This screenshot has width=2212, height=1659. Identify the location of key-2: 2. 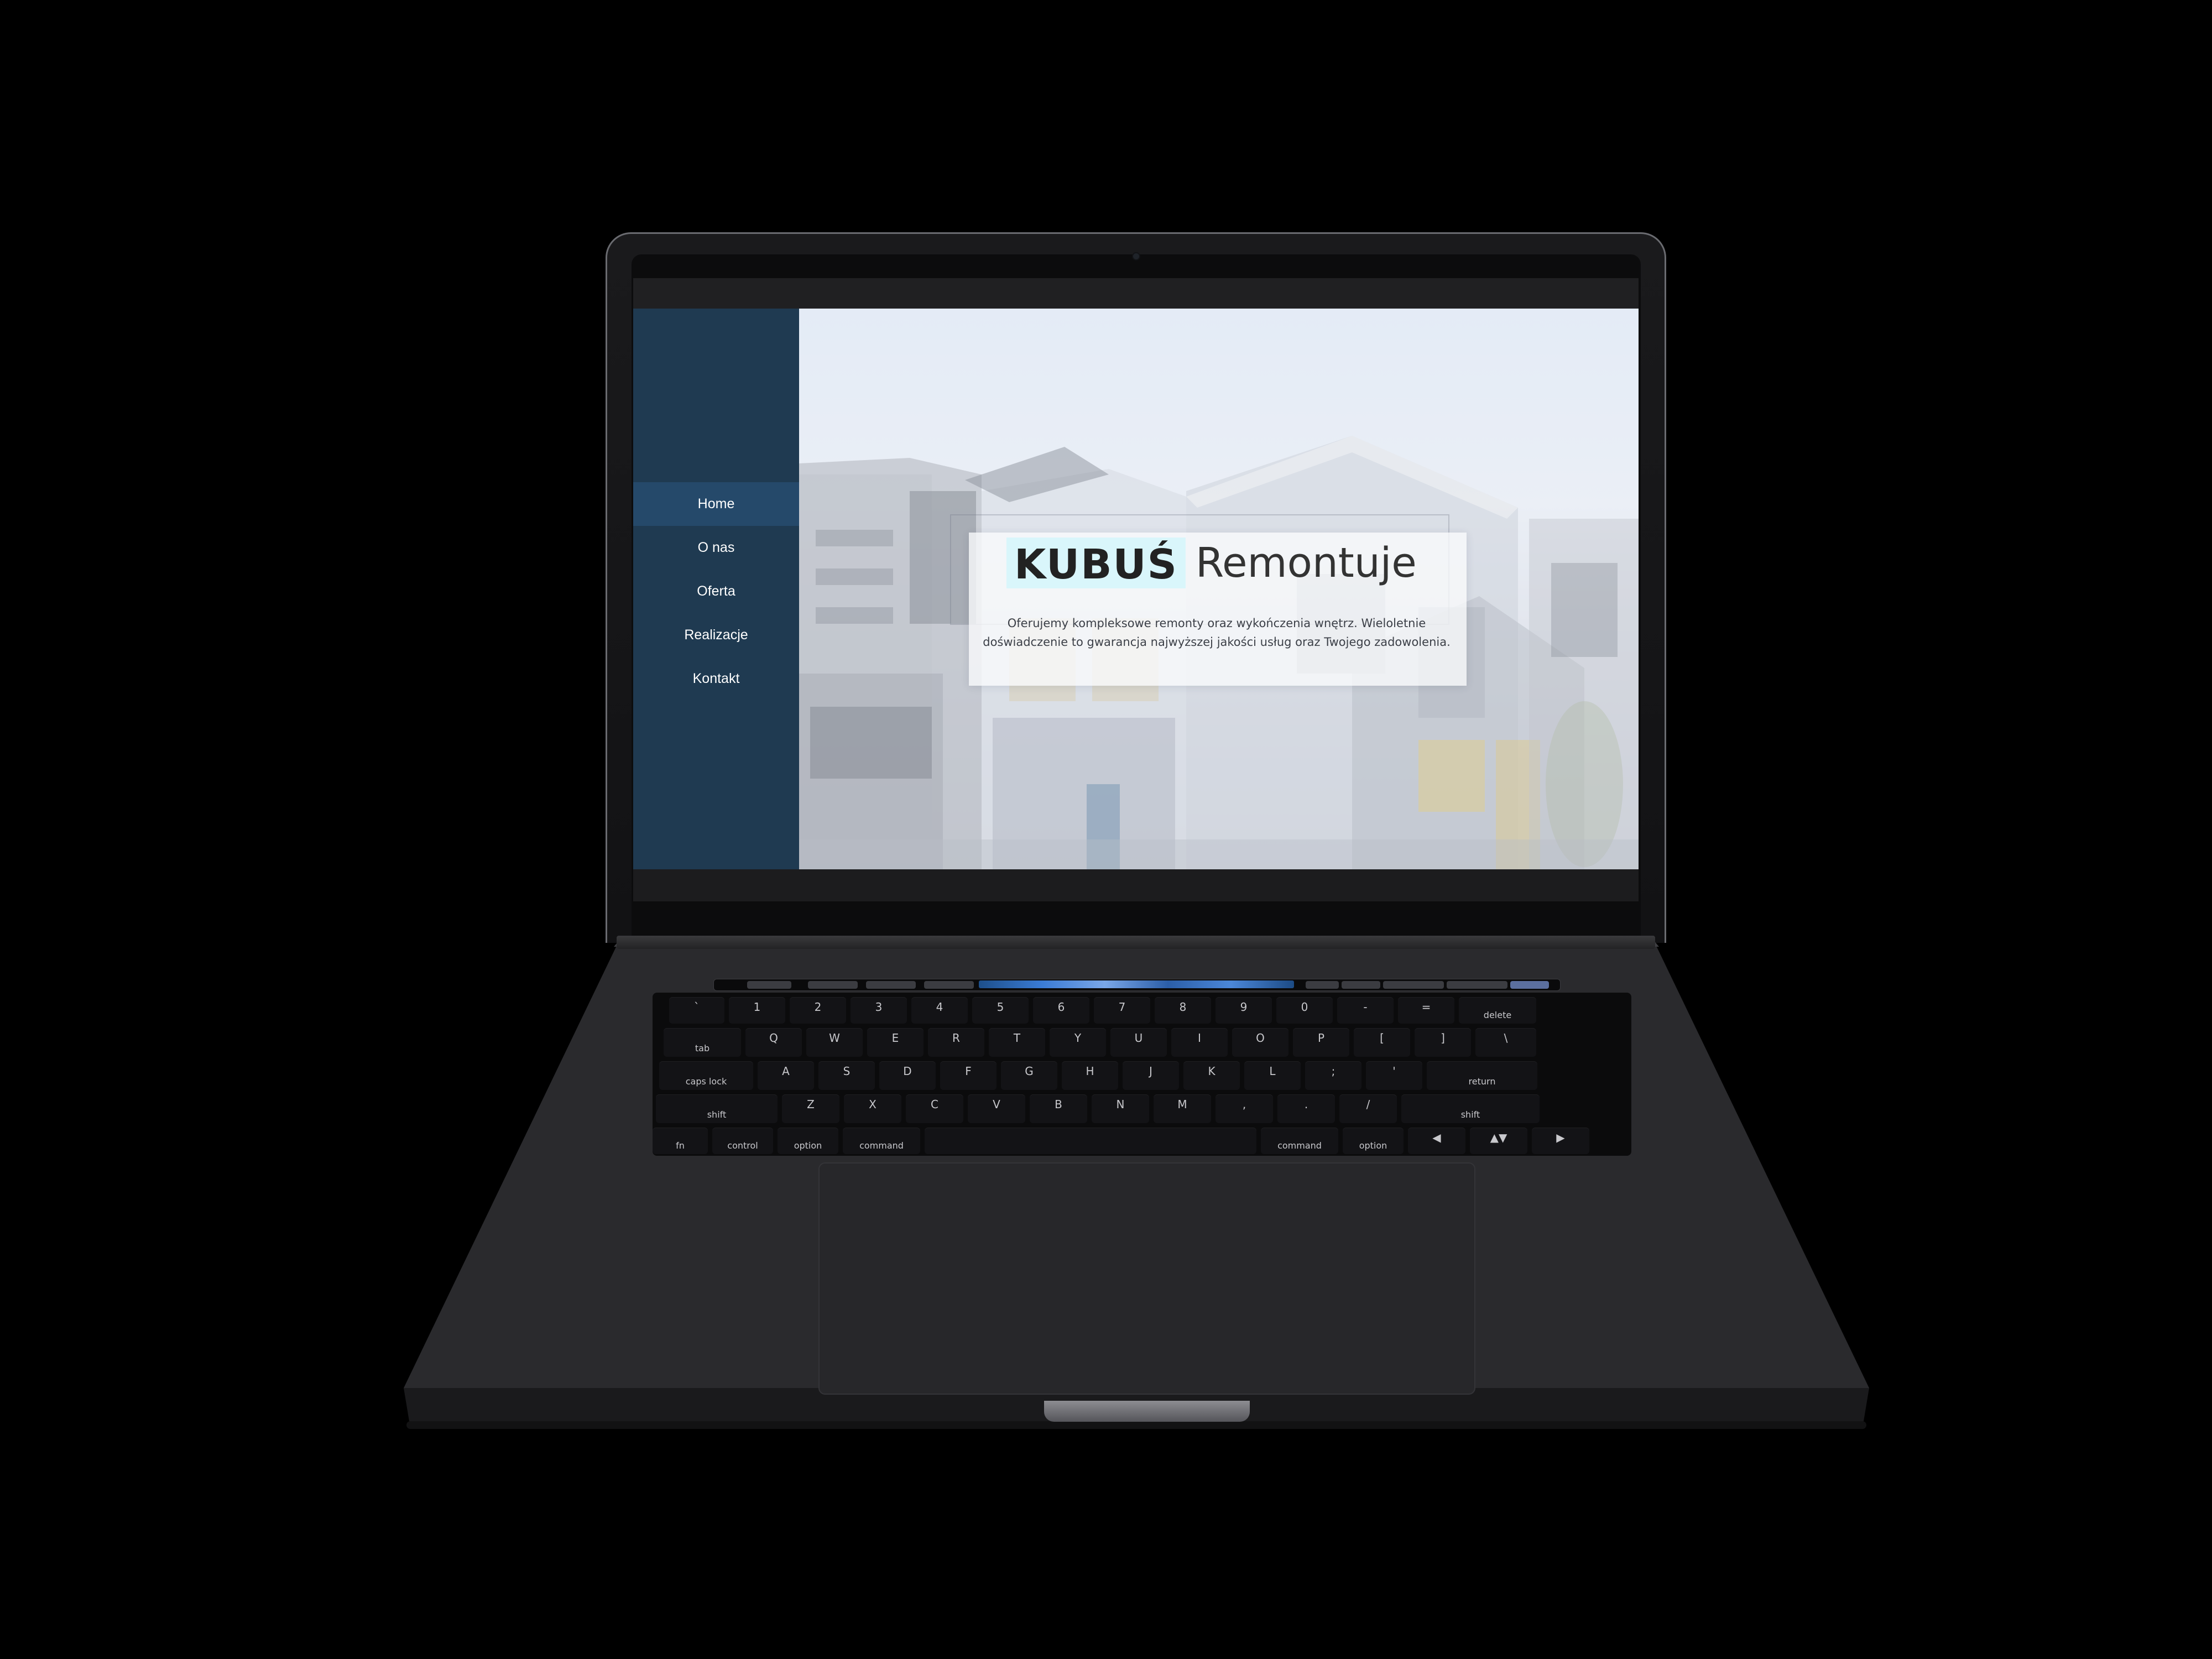
(818, 1011).